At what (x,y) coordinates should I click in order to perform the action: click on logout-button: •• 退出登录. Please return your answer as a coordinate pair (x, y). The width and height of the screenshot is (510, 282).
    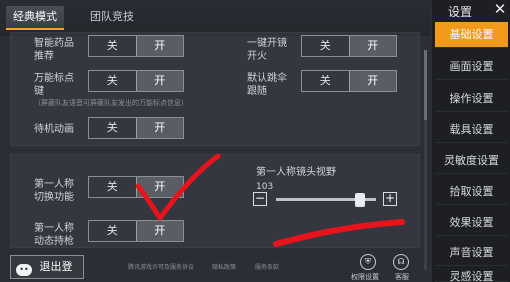
    Looking at the image, I should click on (47, 267).